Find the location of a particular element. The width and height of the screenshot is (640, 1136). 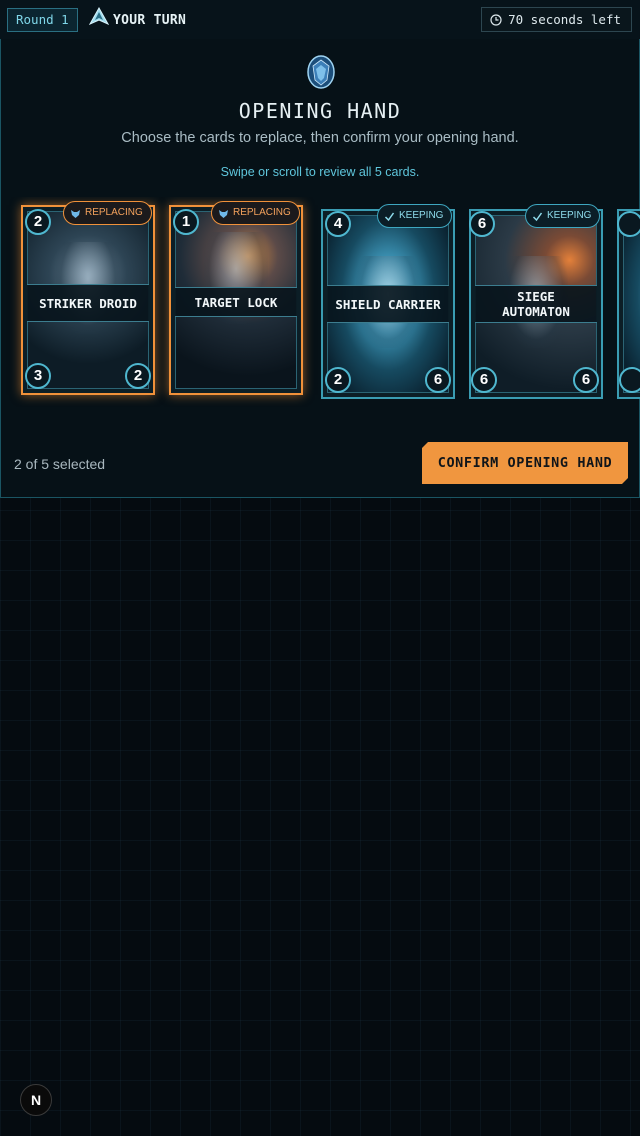

hand-card is located at coordinates (628, 304).